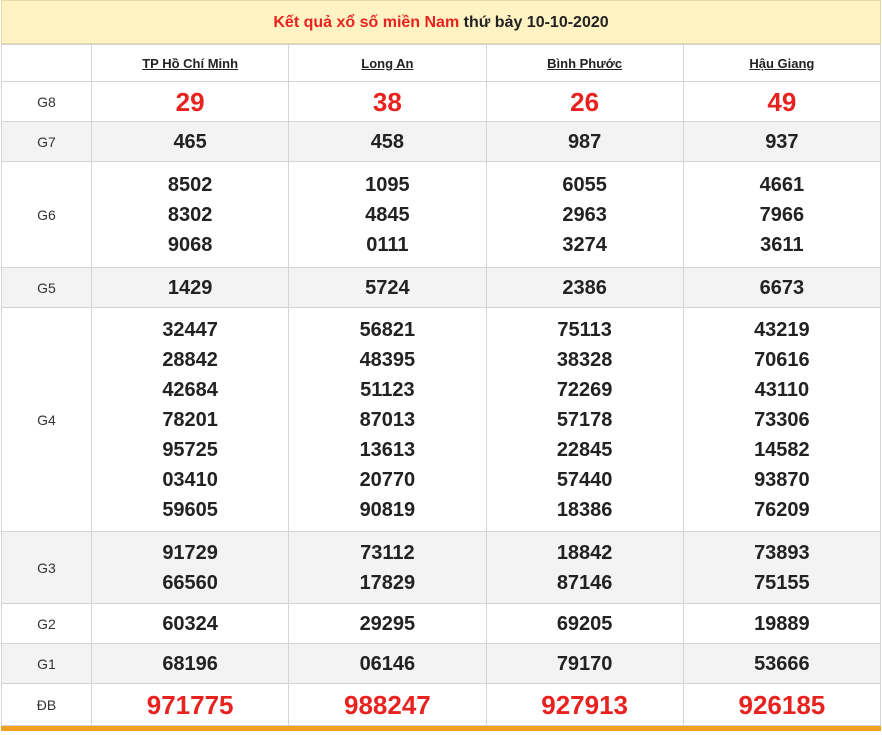  I want to click on prize-number: 43110, so click(782, 389).